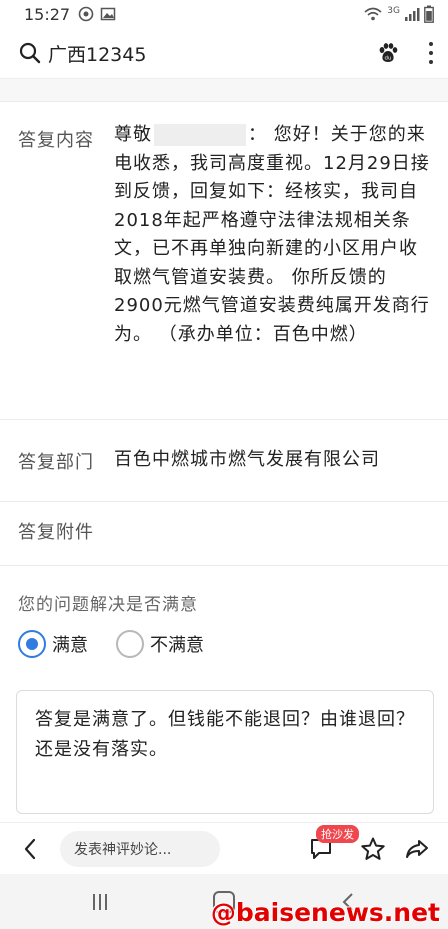  What do you see at coordinates (224, 14) in the screenshot?
I see `status-bar: 15:27 3G` at bounding box center [224, 14].